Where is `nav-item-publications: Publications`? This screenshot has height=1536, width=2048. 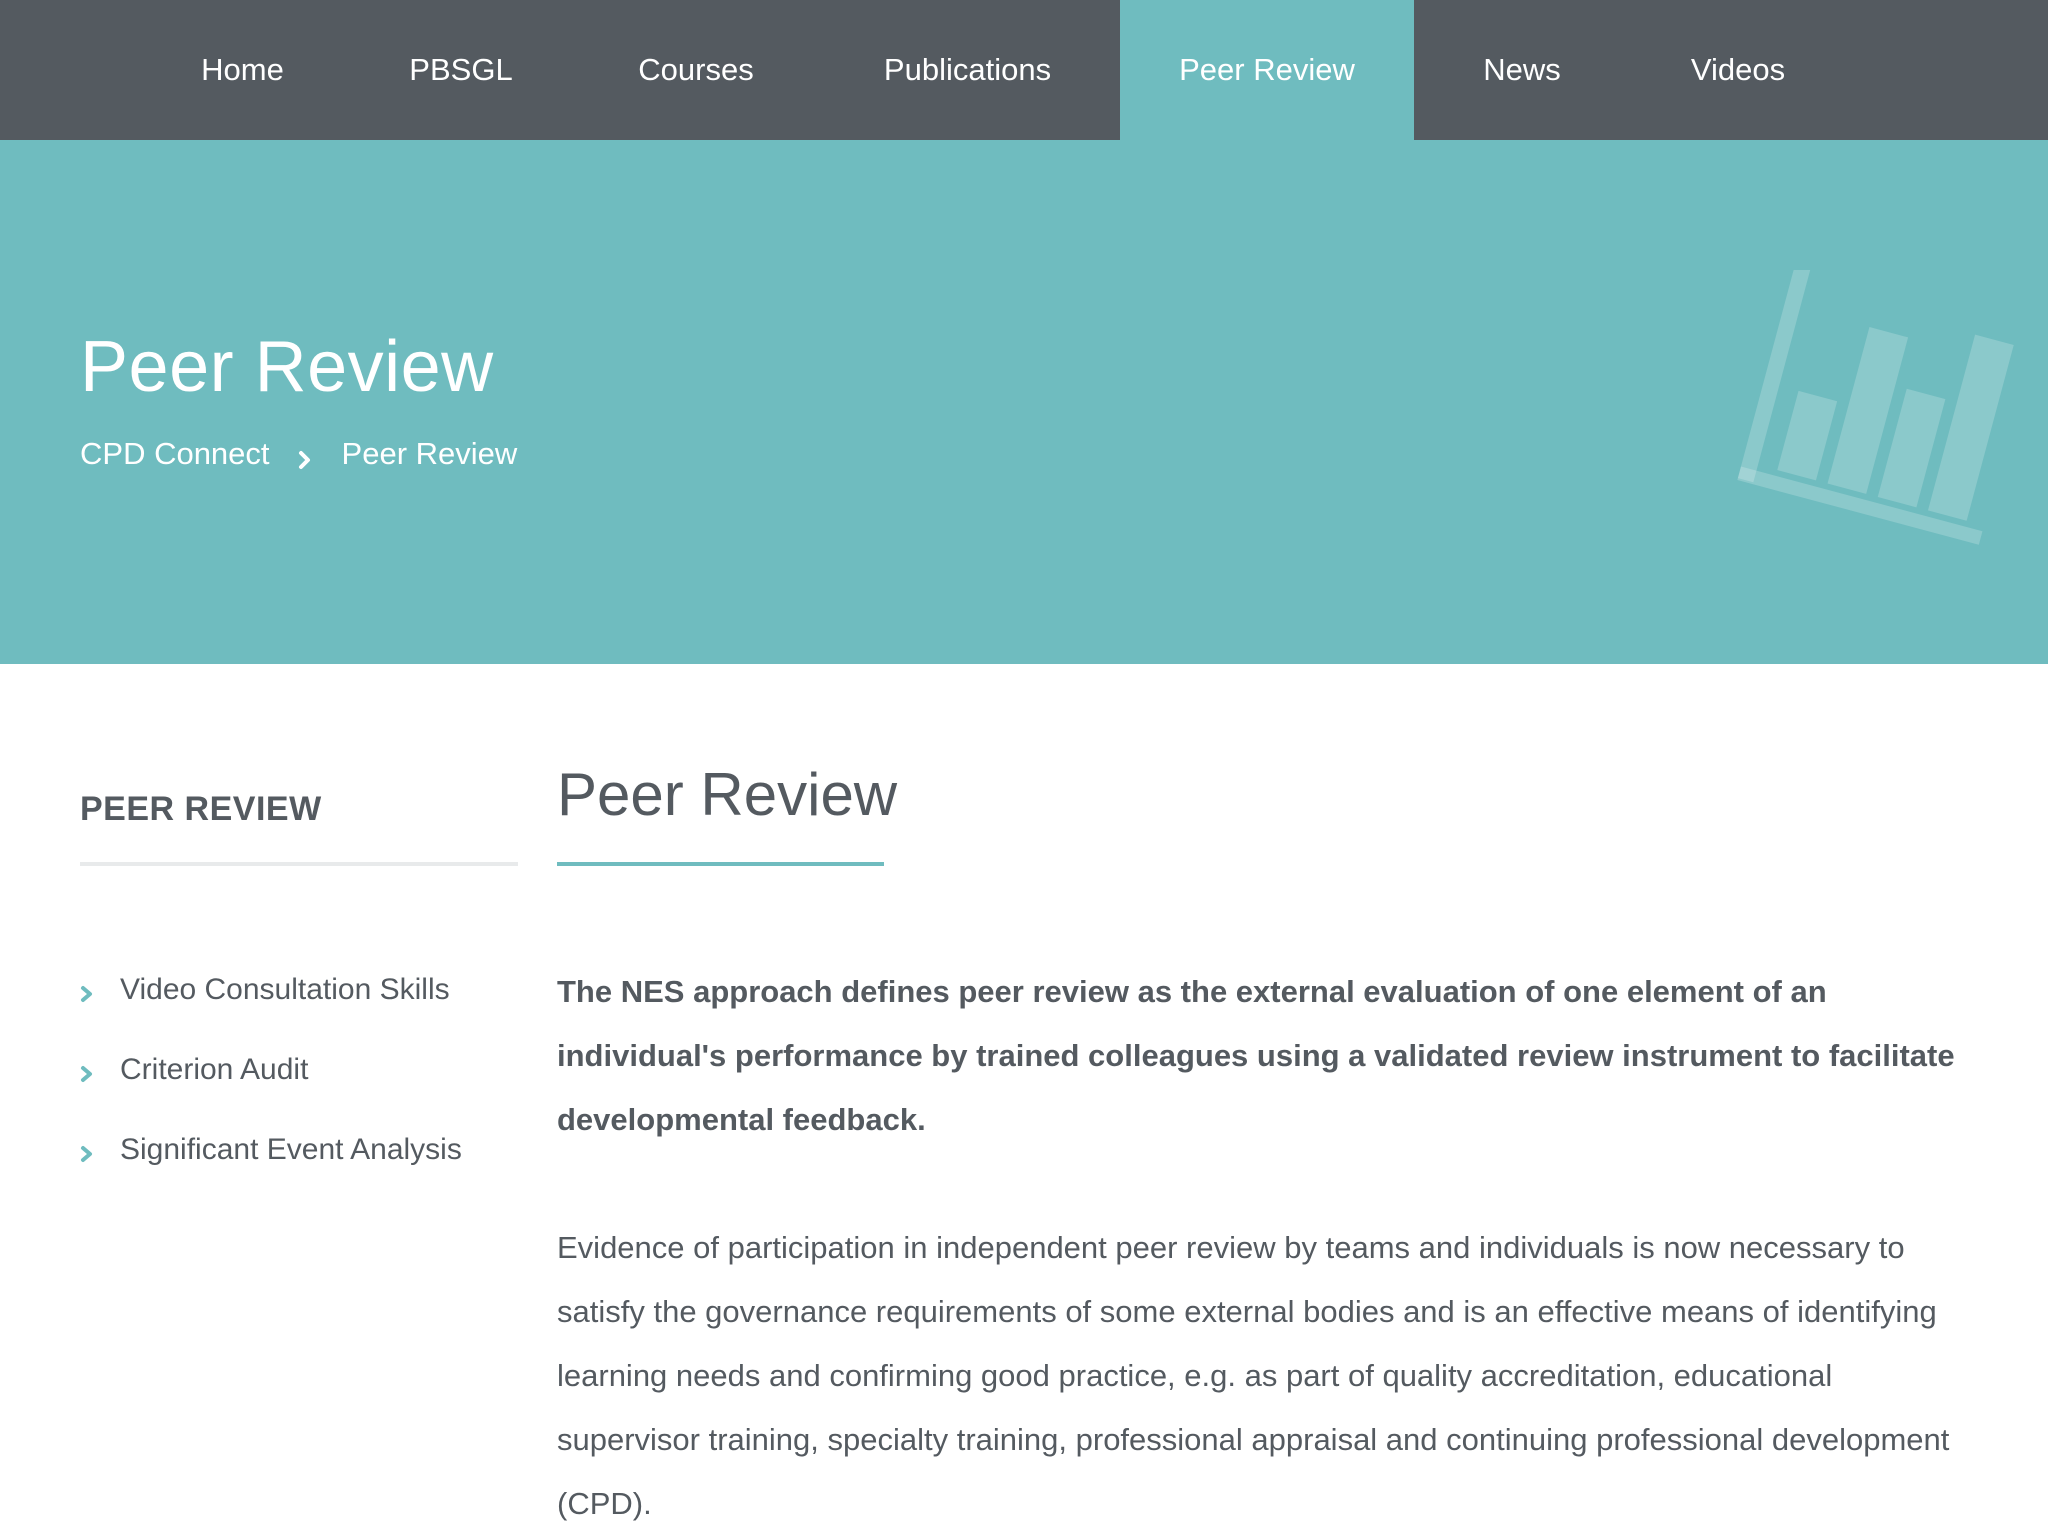
nav-item-publications: Publications is located at coordinates (967, 70).